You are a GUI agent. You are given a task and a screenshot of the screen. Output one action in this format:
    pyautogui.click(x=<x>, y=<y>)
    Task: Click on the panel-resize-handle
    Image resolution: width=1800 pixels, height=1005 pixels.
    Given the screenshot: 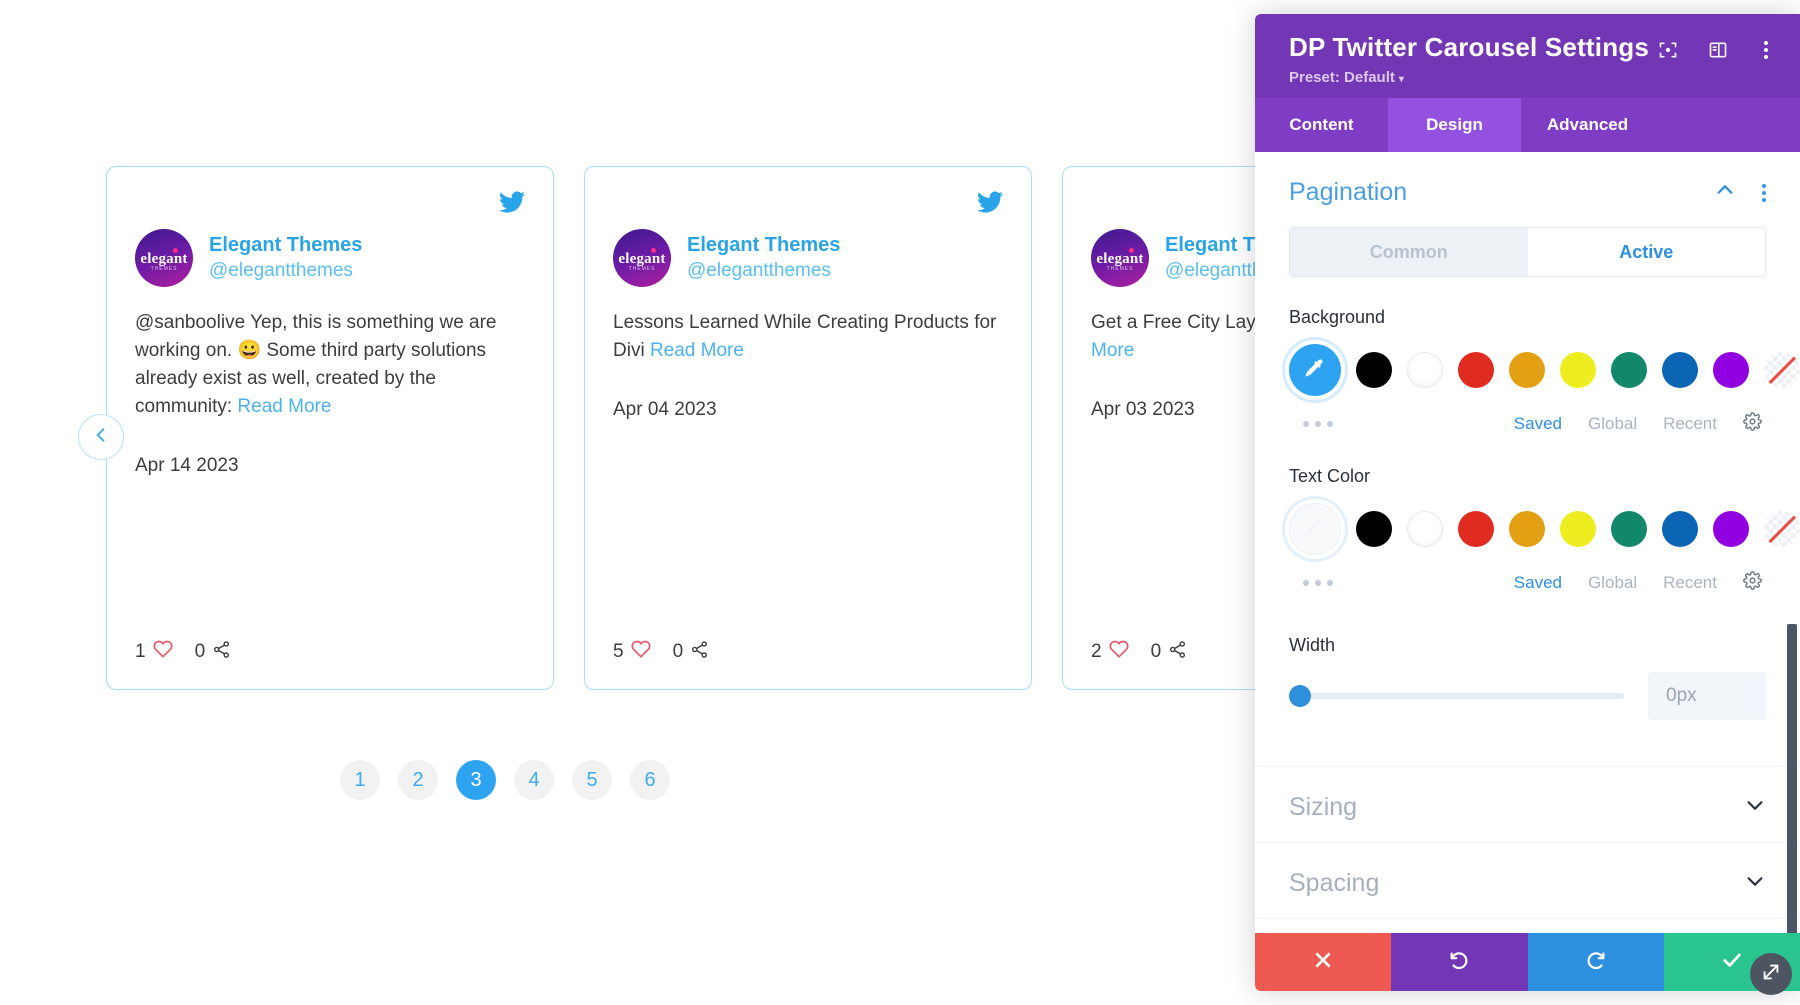 What is the action you would take?
    pyautogui.click(x=1771, y=974)
    